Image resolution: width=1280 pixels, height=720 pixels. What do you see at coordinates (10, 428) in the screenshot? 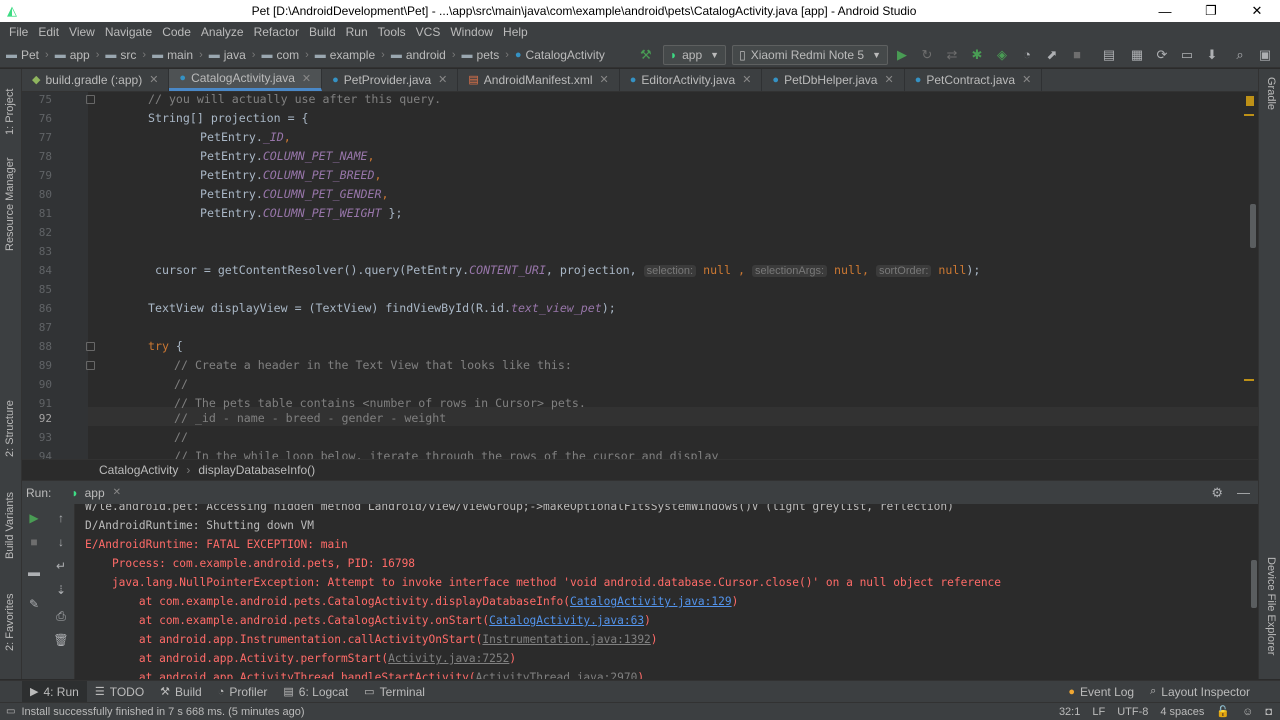
I see `structure-tool-button: 2: Structure` at bounding box center [10, 428].